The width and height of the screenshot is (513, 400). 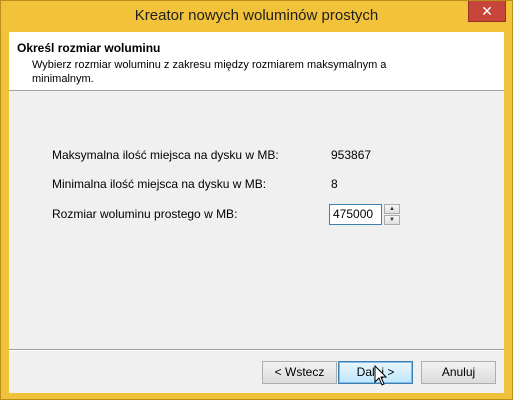 What do you see at coordinates (145, 214) in the screenshot?
I see `volume-size-label: Rozmiar woluminu prostego w MB:` at bounding box center [145, 214].